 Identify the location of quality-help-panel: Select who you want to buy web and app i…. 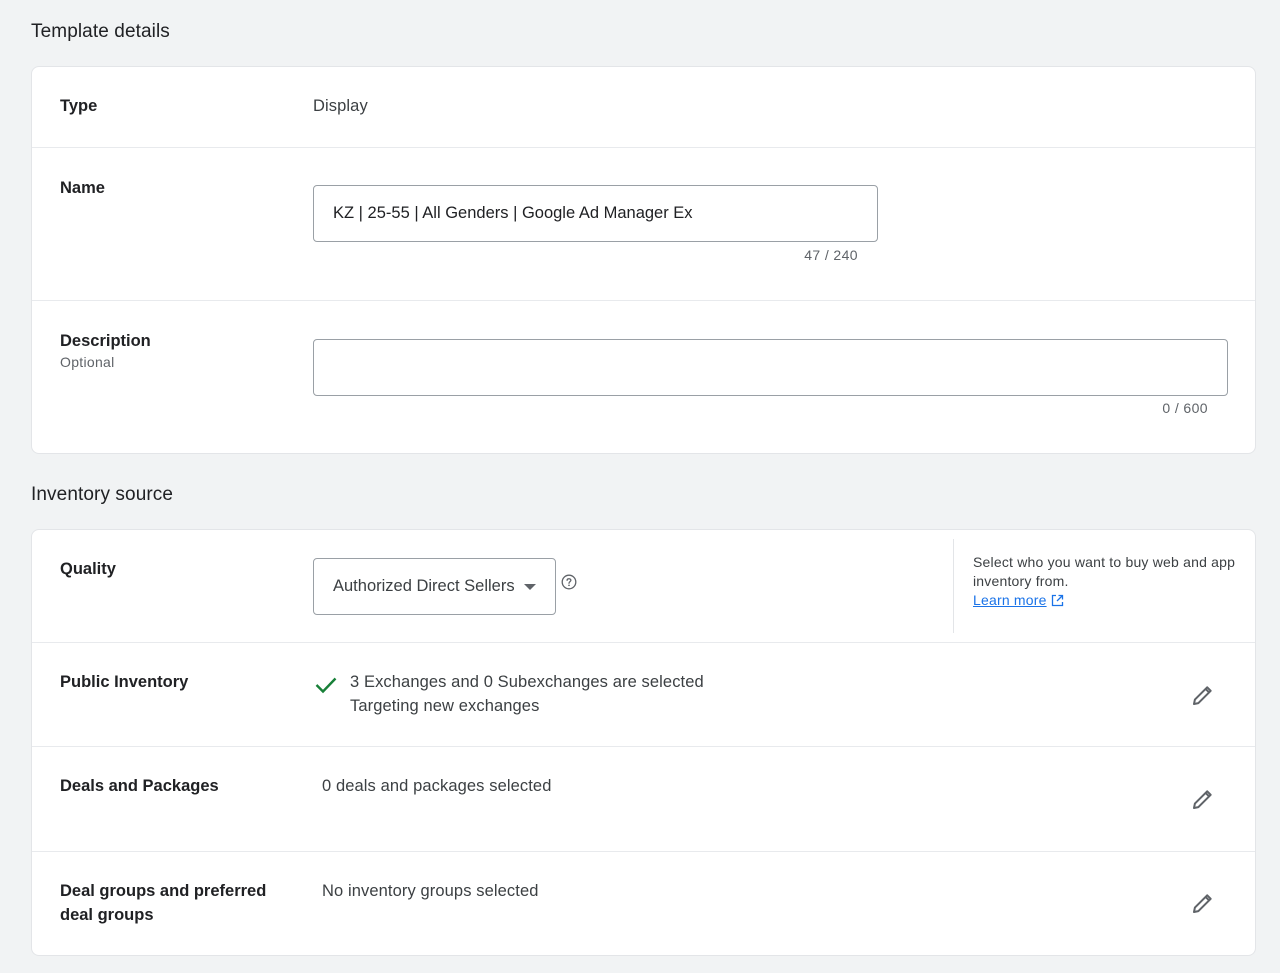
(1098, 586).